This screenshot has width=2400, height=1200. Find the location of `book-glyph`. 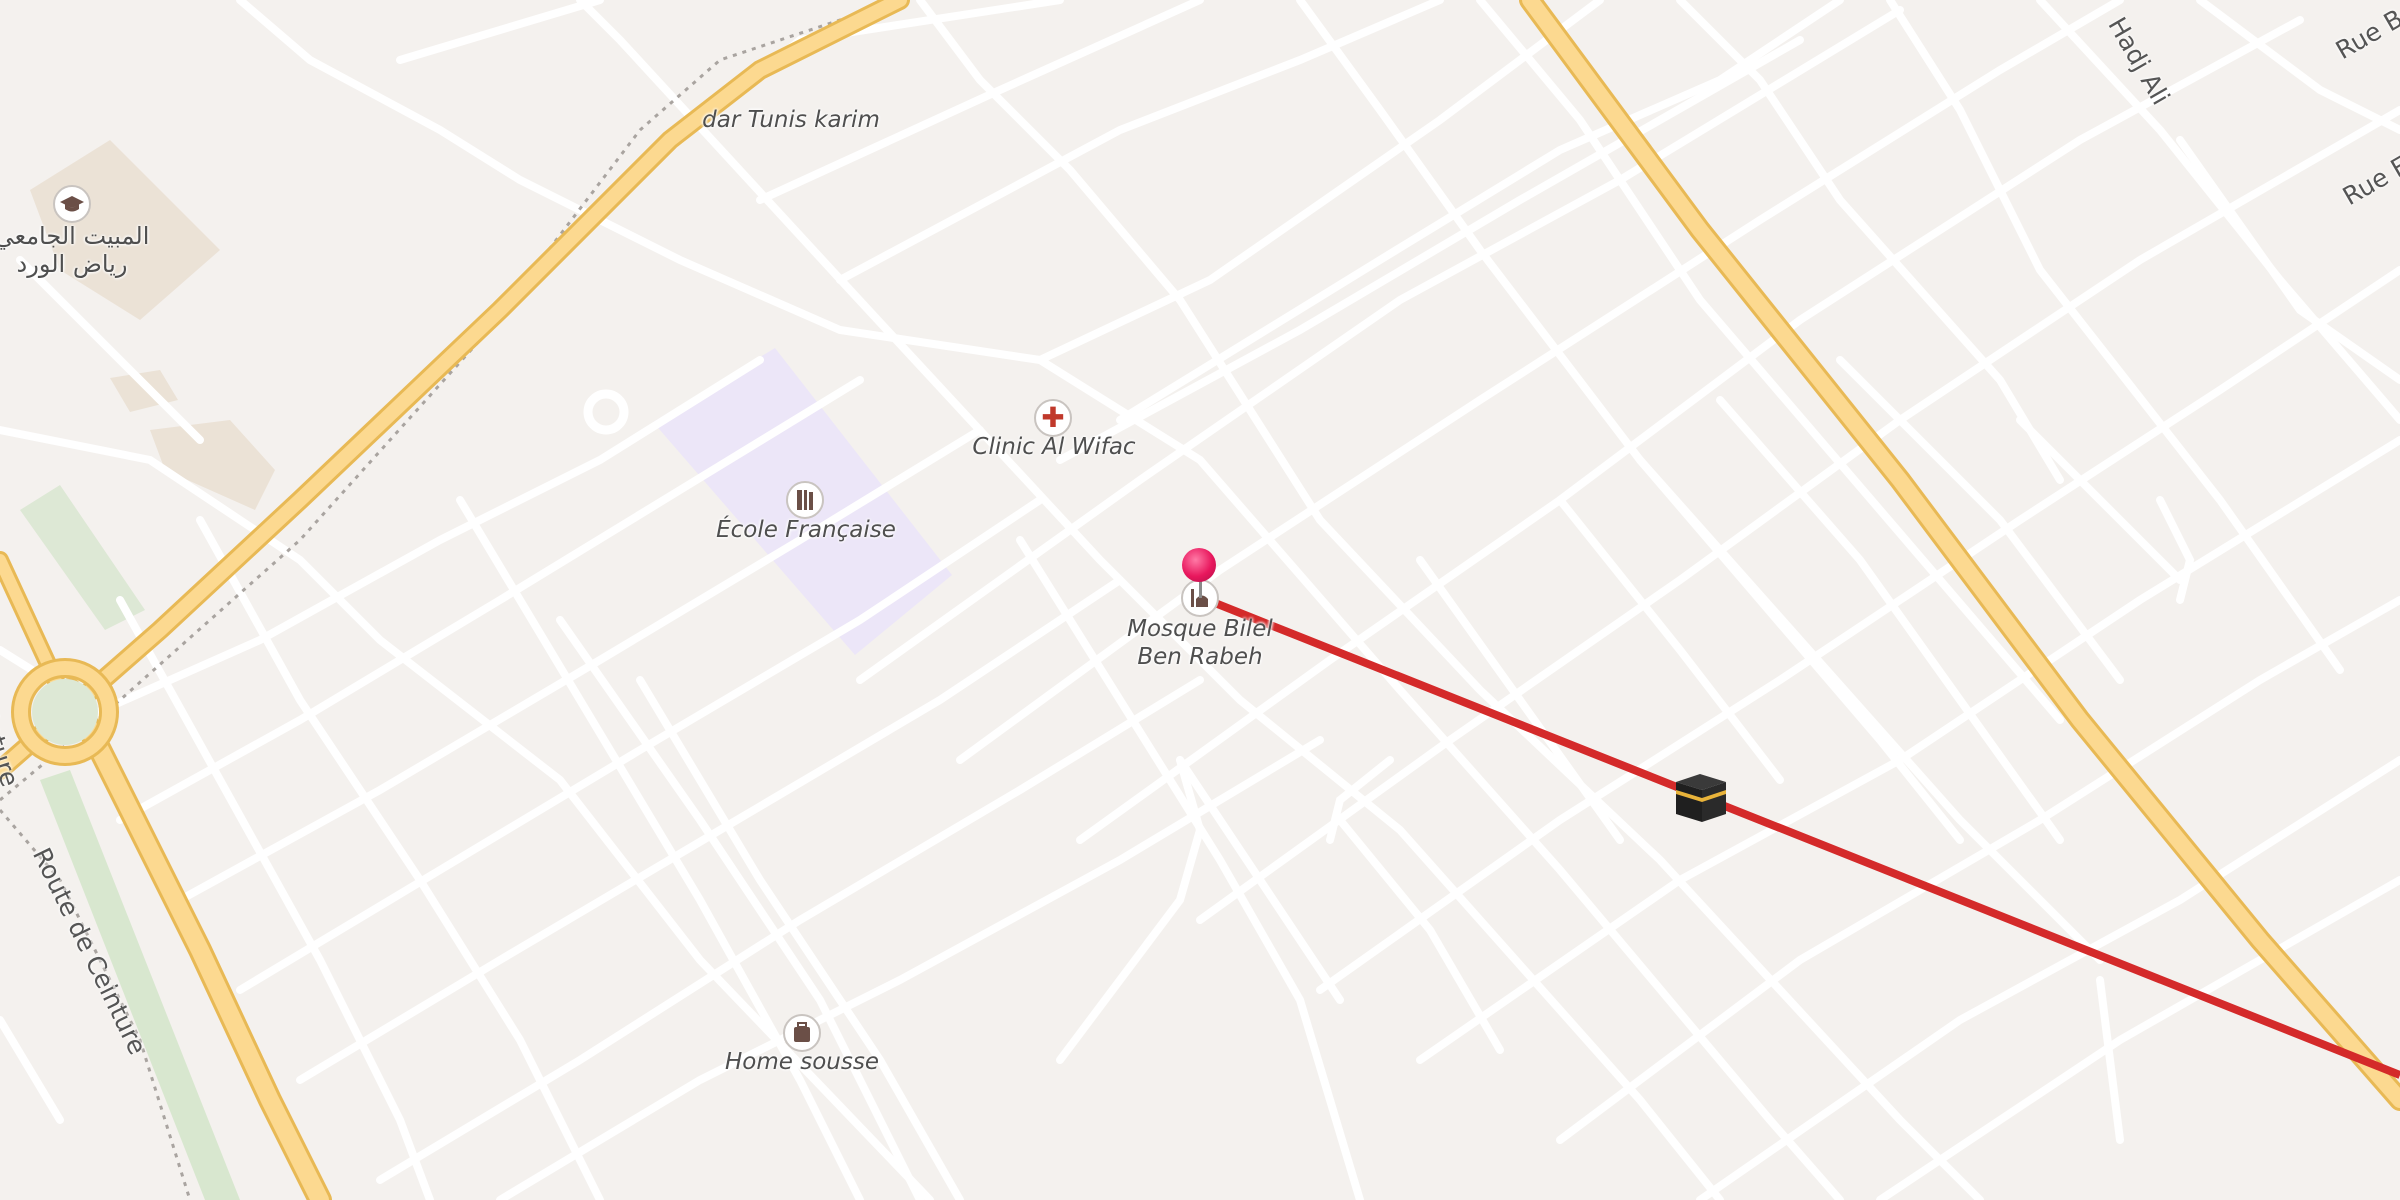

book-glyph is located at coordinates (805, 500).